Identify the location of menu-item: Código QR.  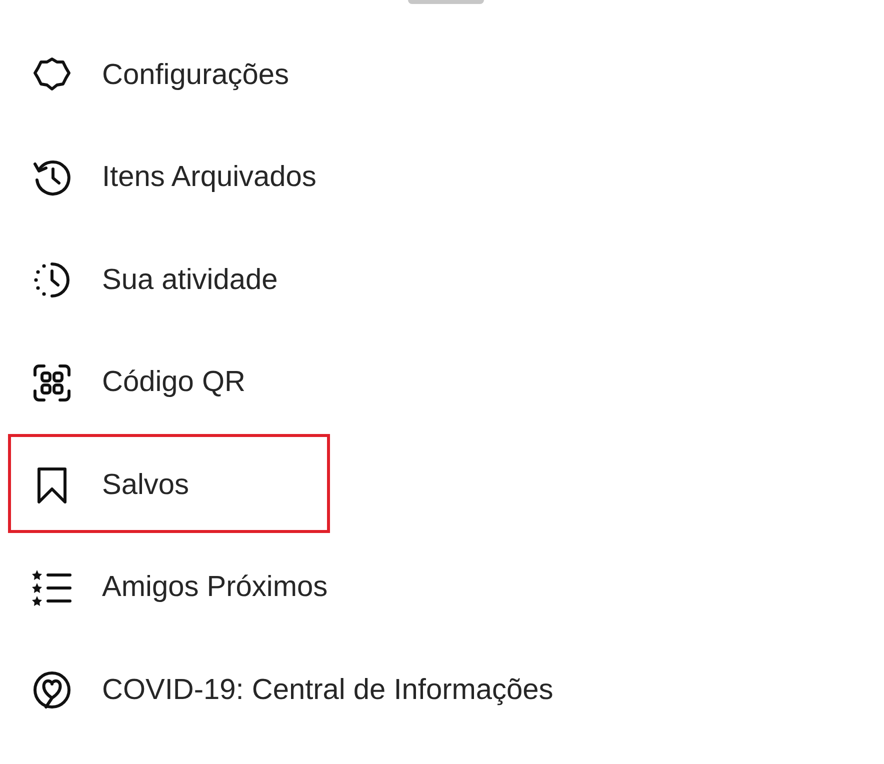
(442, 383).